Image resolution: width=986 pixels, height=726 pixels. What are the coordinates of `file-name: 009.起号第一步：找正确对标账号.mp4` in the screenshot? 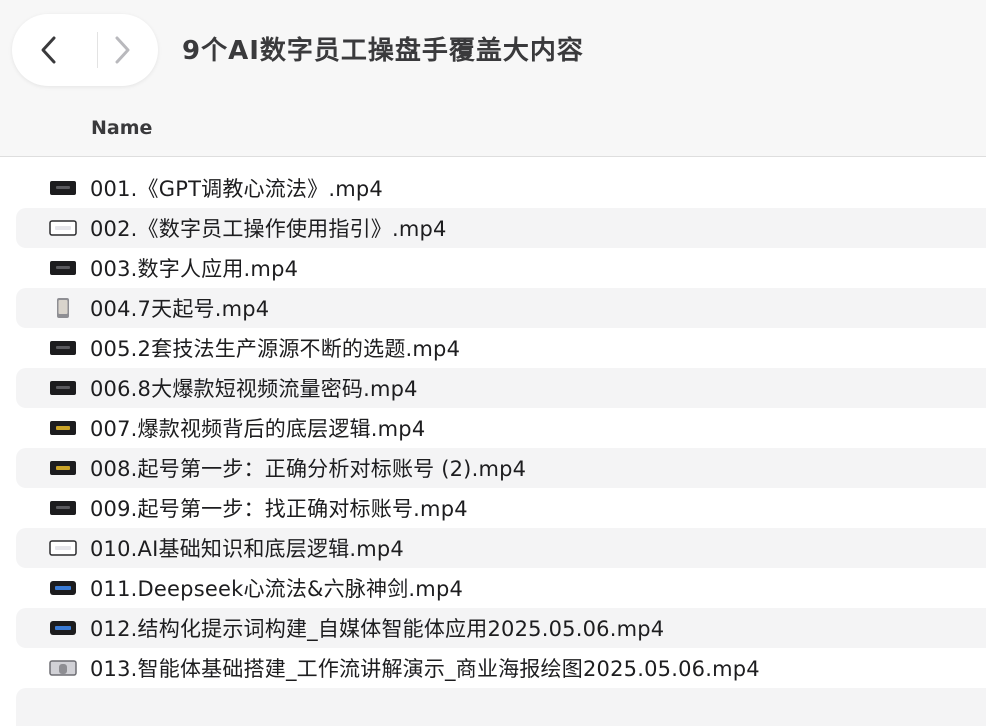 It's located at (279, 509).